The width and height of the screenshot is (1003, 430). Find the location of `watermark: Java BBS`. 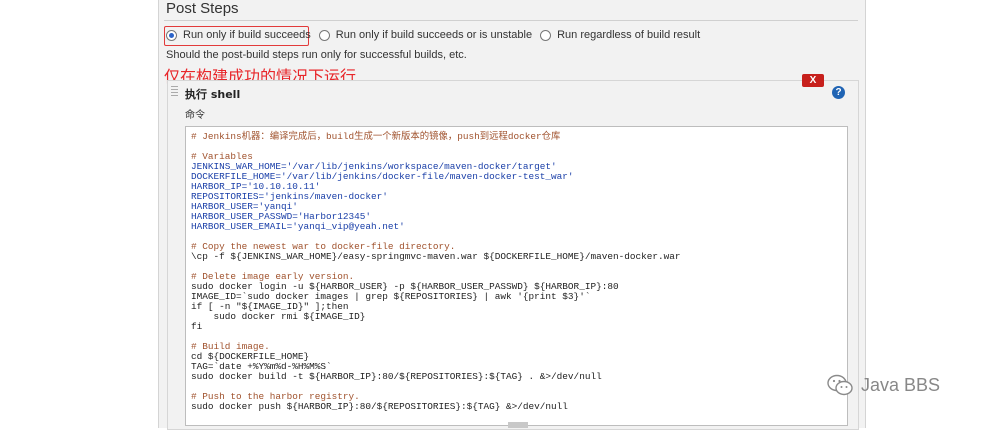

watermark: Java BBS is located at coordinates (883, 385).